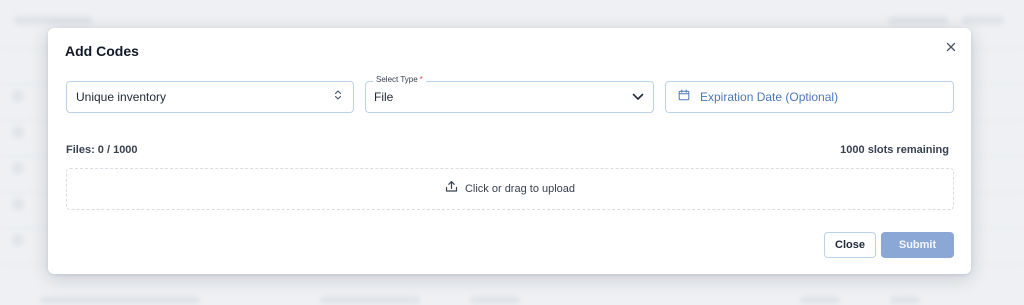 The image size is (1024, 305). What do you see at coordinates (384, 97) in the screenshot?
I see `type-select-value: File` at bounding box center [384, 97].